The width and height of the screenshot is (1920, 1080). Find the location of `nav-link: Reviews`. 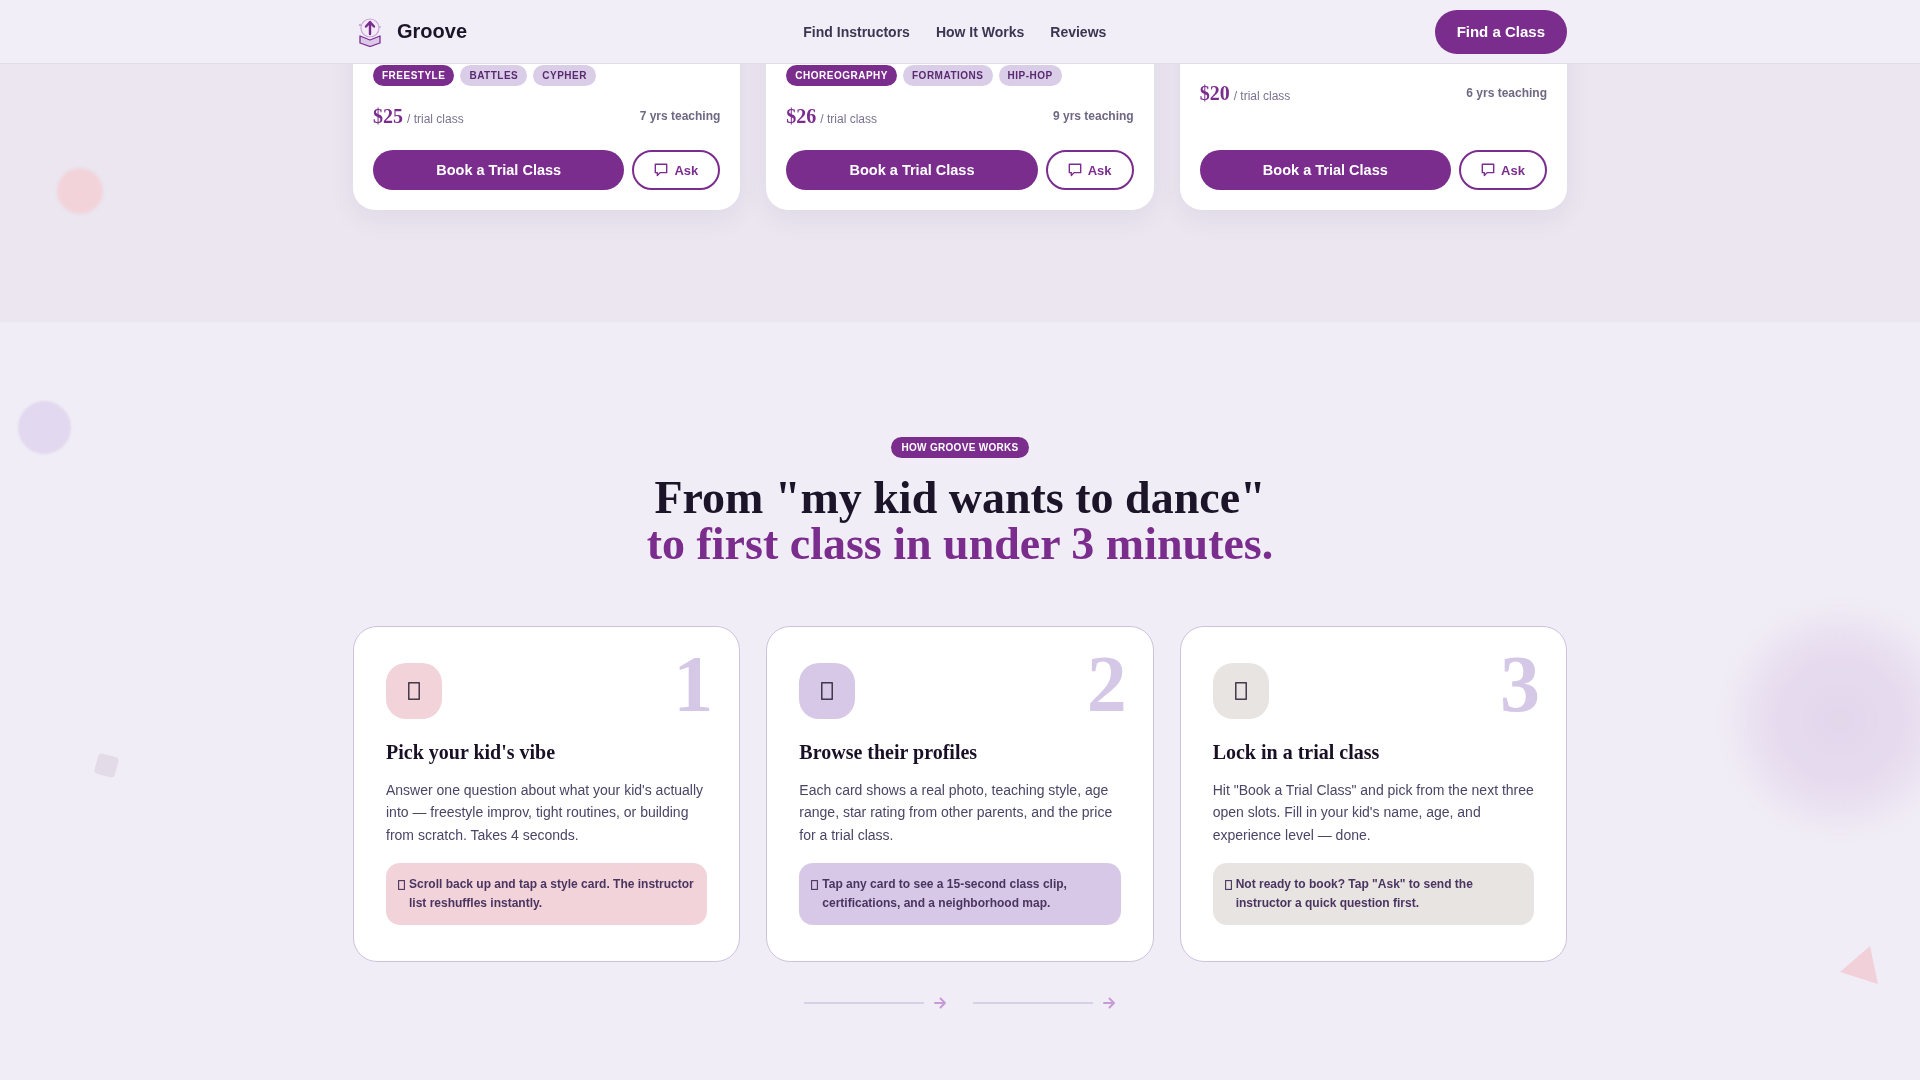

nav-link: Reviews is located at coordinates (1078, 31).